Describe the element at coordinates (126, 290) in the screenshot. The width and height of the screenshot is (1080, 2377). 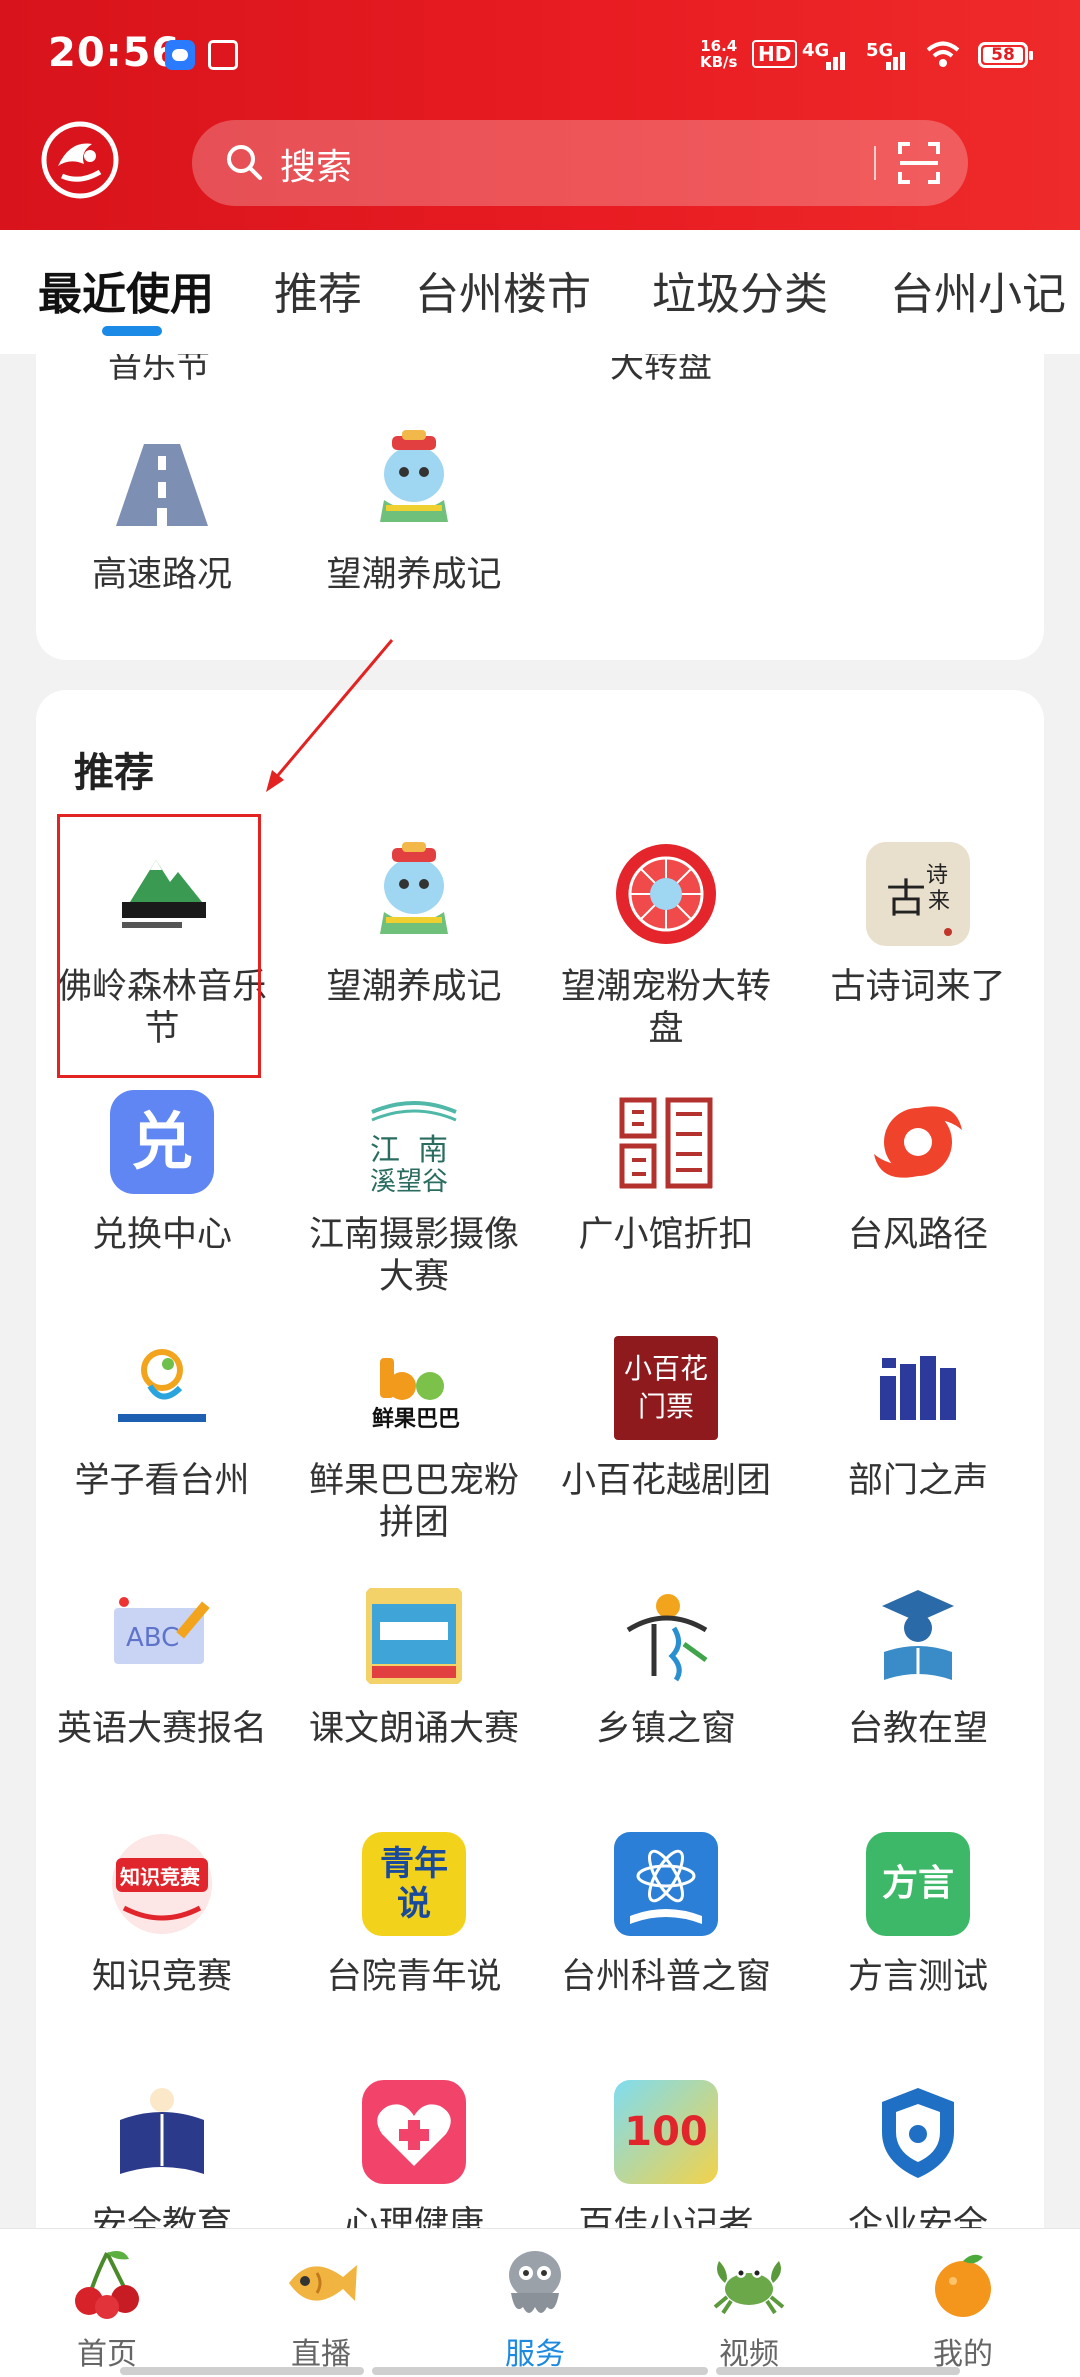
I see `tab-recent: 最近使用` at that location.